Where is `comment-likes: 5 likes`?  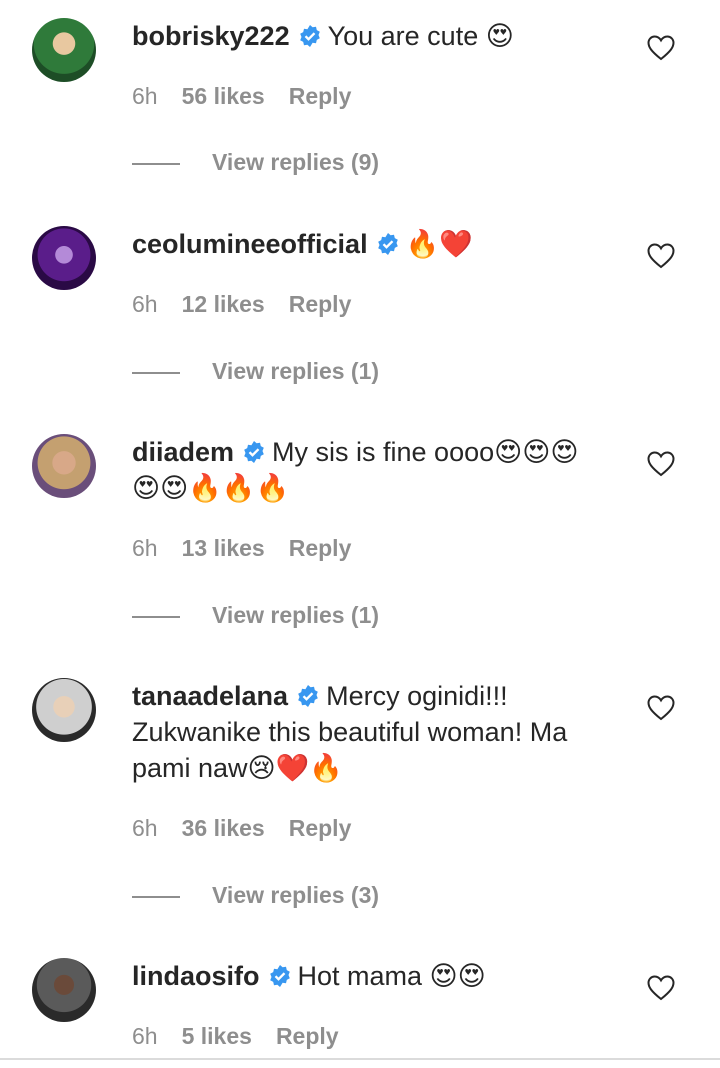
comment-likes: 5 likes is located at coordinates (217, 1036).